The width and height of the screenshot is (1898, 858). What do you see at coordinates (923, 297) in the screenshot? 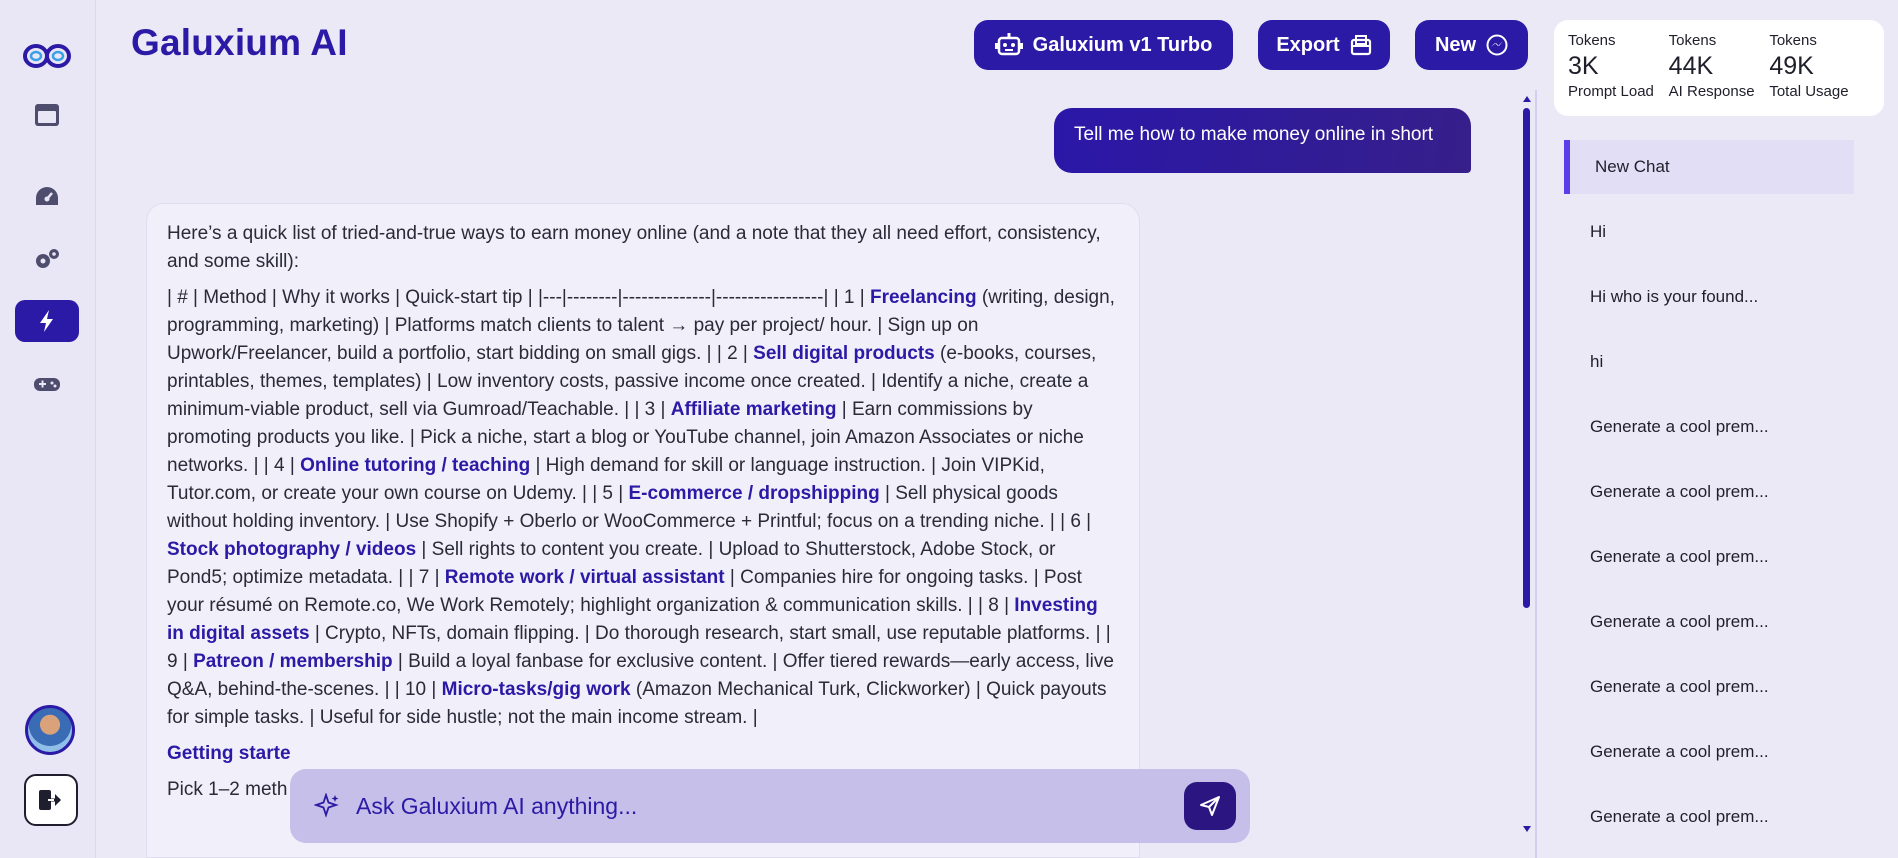
I see `method-name: Freelancing` at bounding box center [923, 297].